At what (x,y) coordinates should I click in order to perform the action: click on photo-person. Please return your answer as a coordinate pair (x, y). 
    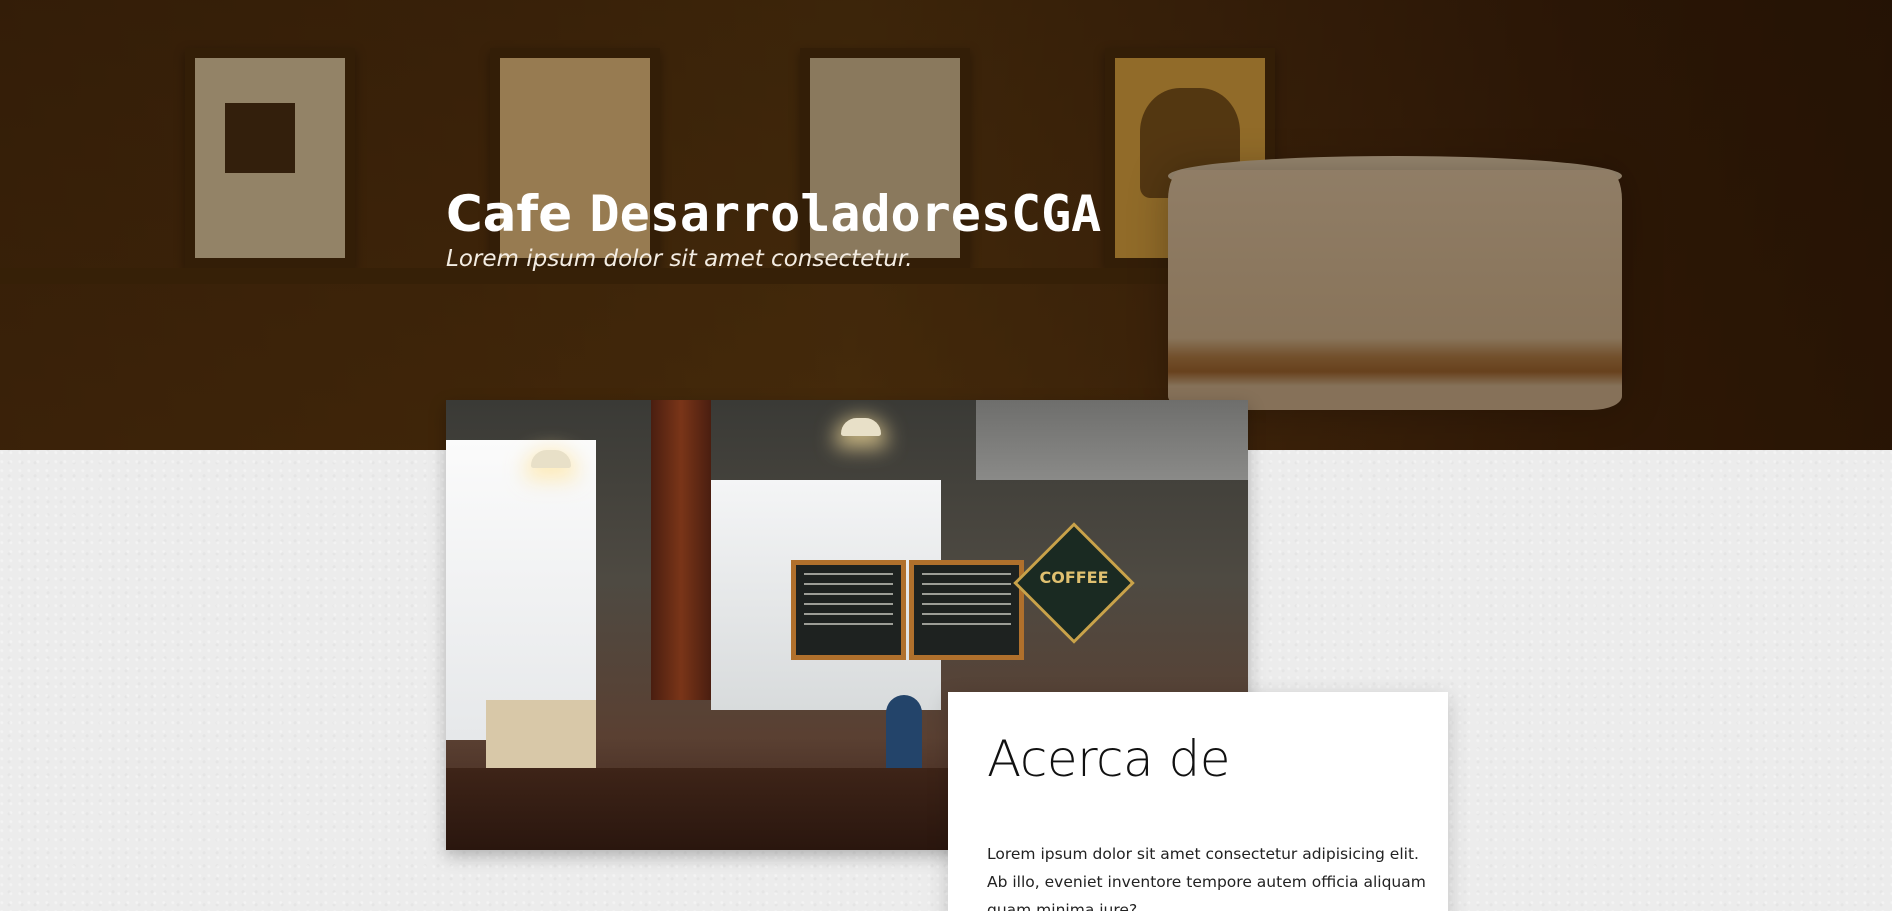
    Looking at the image, I should click on (904, 735).